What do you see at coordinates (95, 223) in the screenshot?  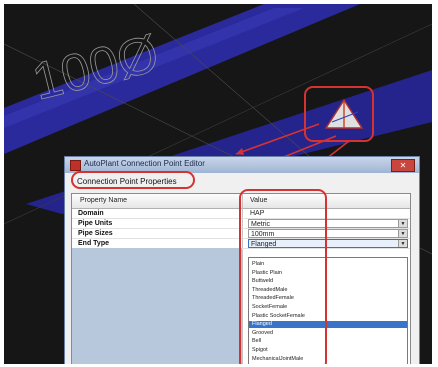 I see `property-name: Pipe Units` at bounding box center [95, 223].